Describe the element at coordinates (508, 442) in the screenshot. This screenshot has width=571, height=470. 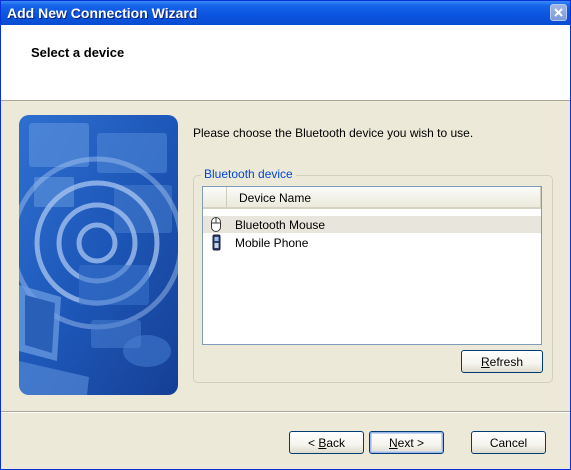
I see `cancel-button: Cancel` at that location.